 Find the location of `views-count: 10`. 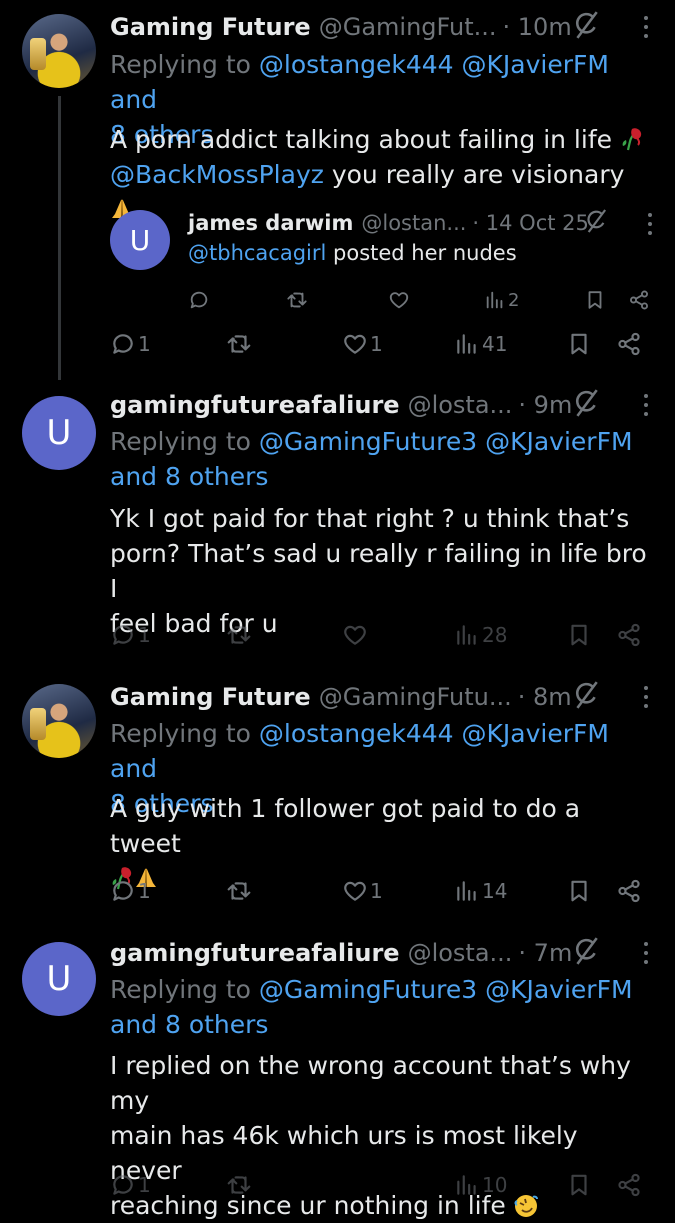

views-count: 10 is located at coordinates (495, 1185).